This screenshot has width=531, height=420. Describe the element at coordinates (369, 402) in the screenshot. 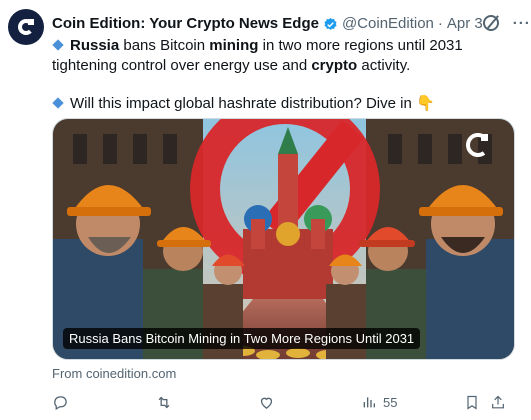

I see `views-chart-icon` at that location.